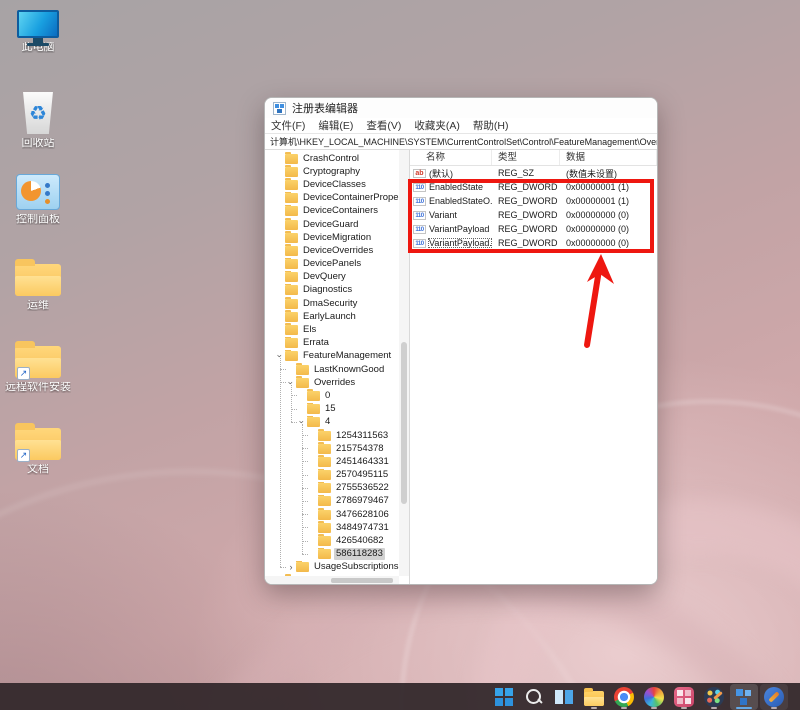 The width and height of the screenshot is (800, 710). Describe the element at coordinates (459, 229) in the screenshot. I see `value-name: VariantPayload` at that location.